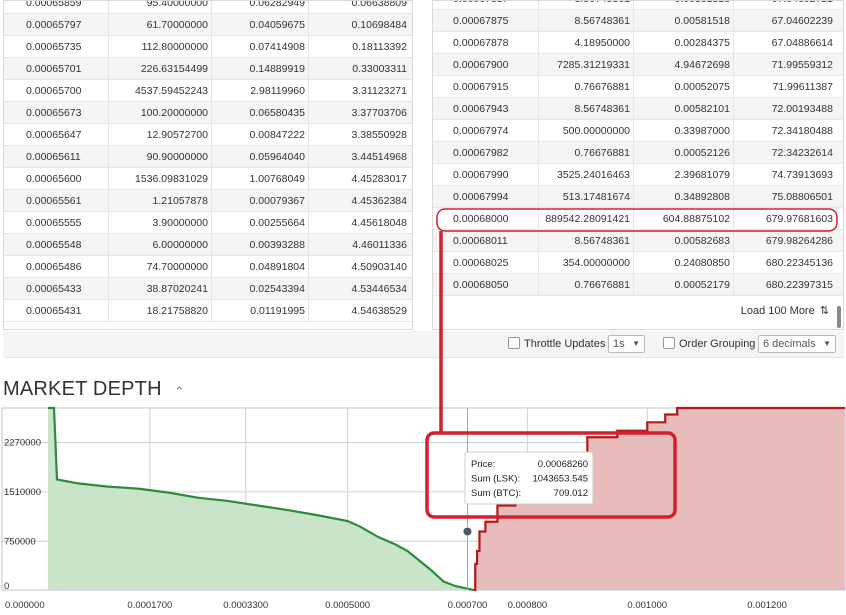  I want to click on tooltip-value: 709.012, so click(571, 493).